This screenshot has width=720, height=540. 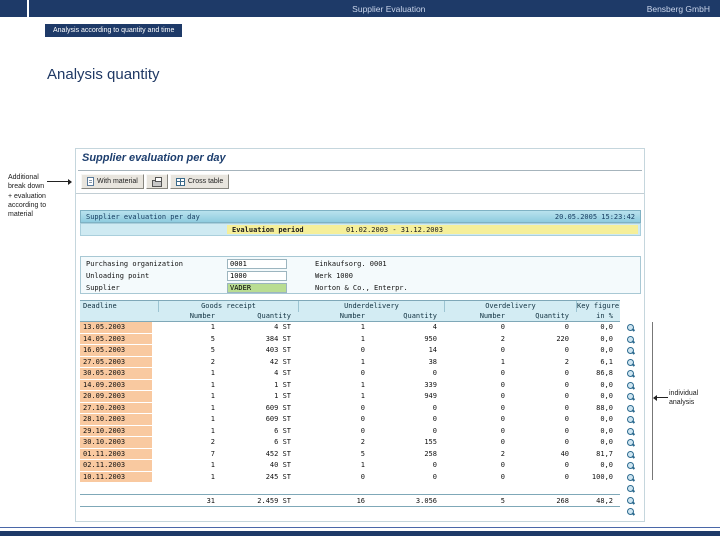 I want to click on value-cell: 40 ST, so click(x=280, y=465).